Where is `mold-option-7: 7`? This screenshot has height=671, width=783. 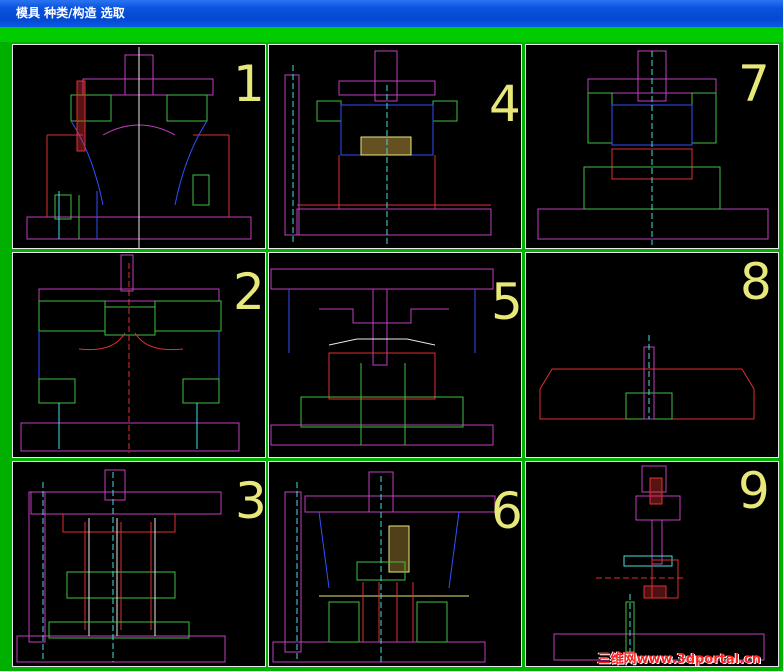 mold-option-7: 7 is located at coordinates (652, 146).